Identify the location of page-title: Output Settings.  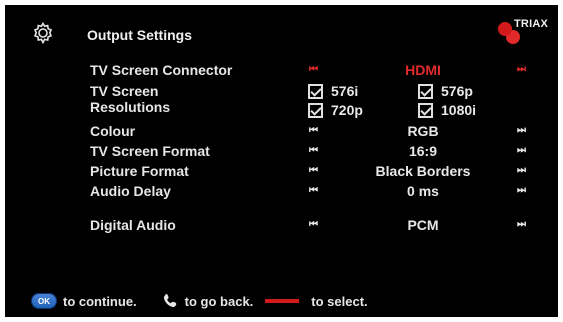
(139, 35).